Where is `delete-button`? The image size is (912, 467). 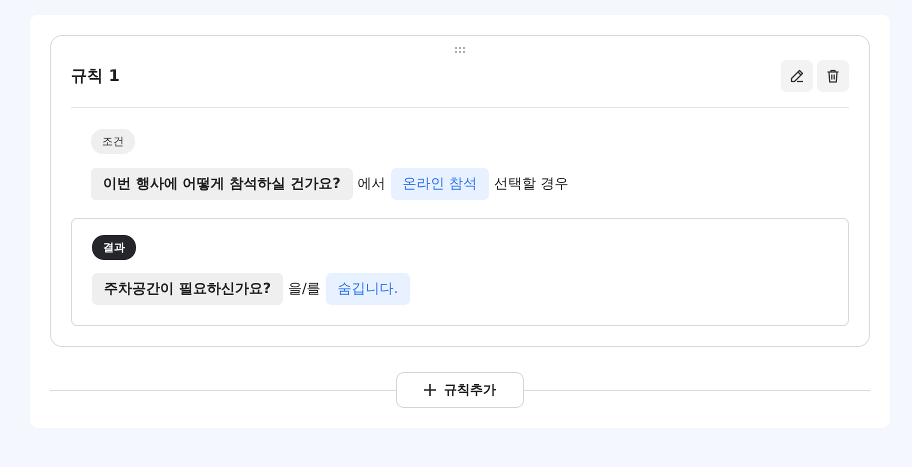
delete-button is located at coordinates (833, 76).